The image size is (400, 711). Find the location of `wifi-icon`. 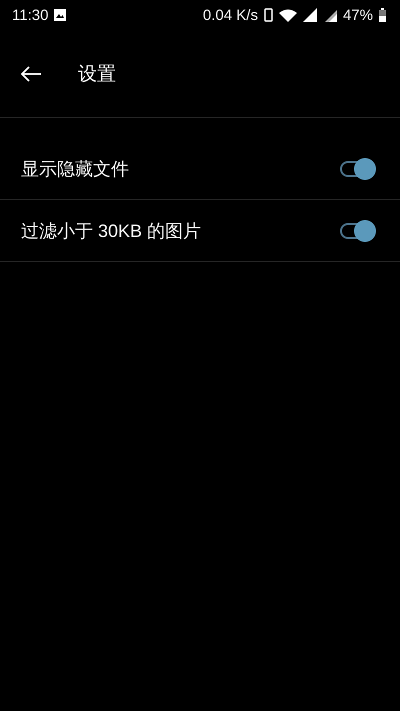

wifi-icon is located at coordinates (287, 15).